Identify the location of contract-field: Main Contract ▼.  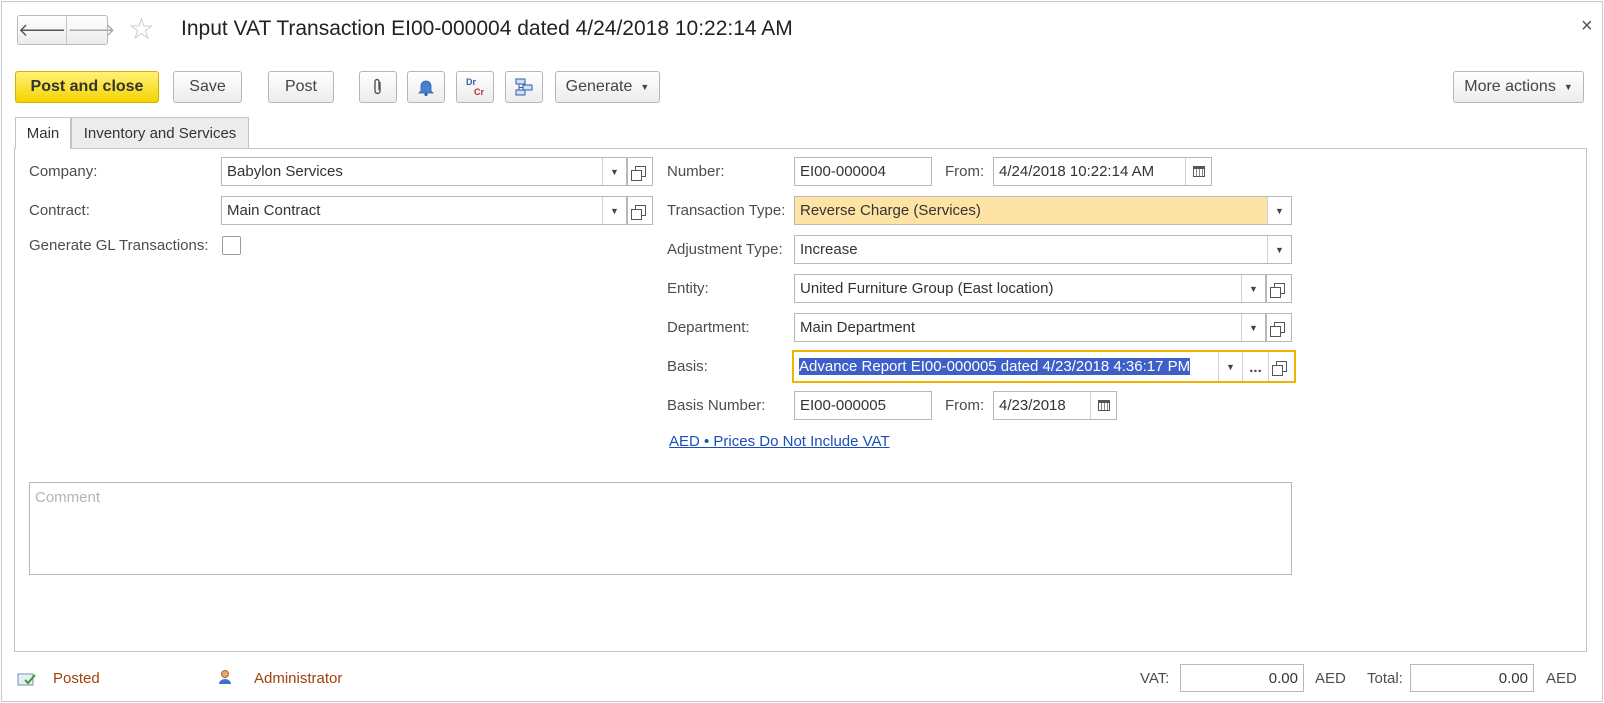
(424, 210).